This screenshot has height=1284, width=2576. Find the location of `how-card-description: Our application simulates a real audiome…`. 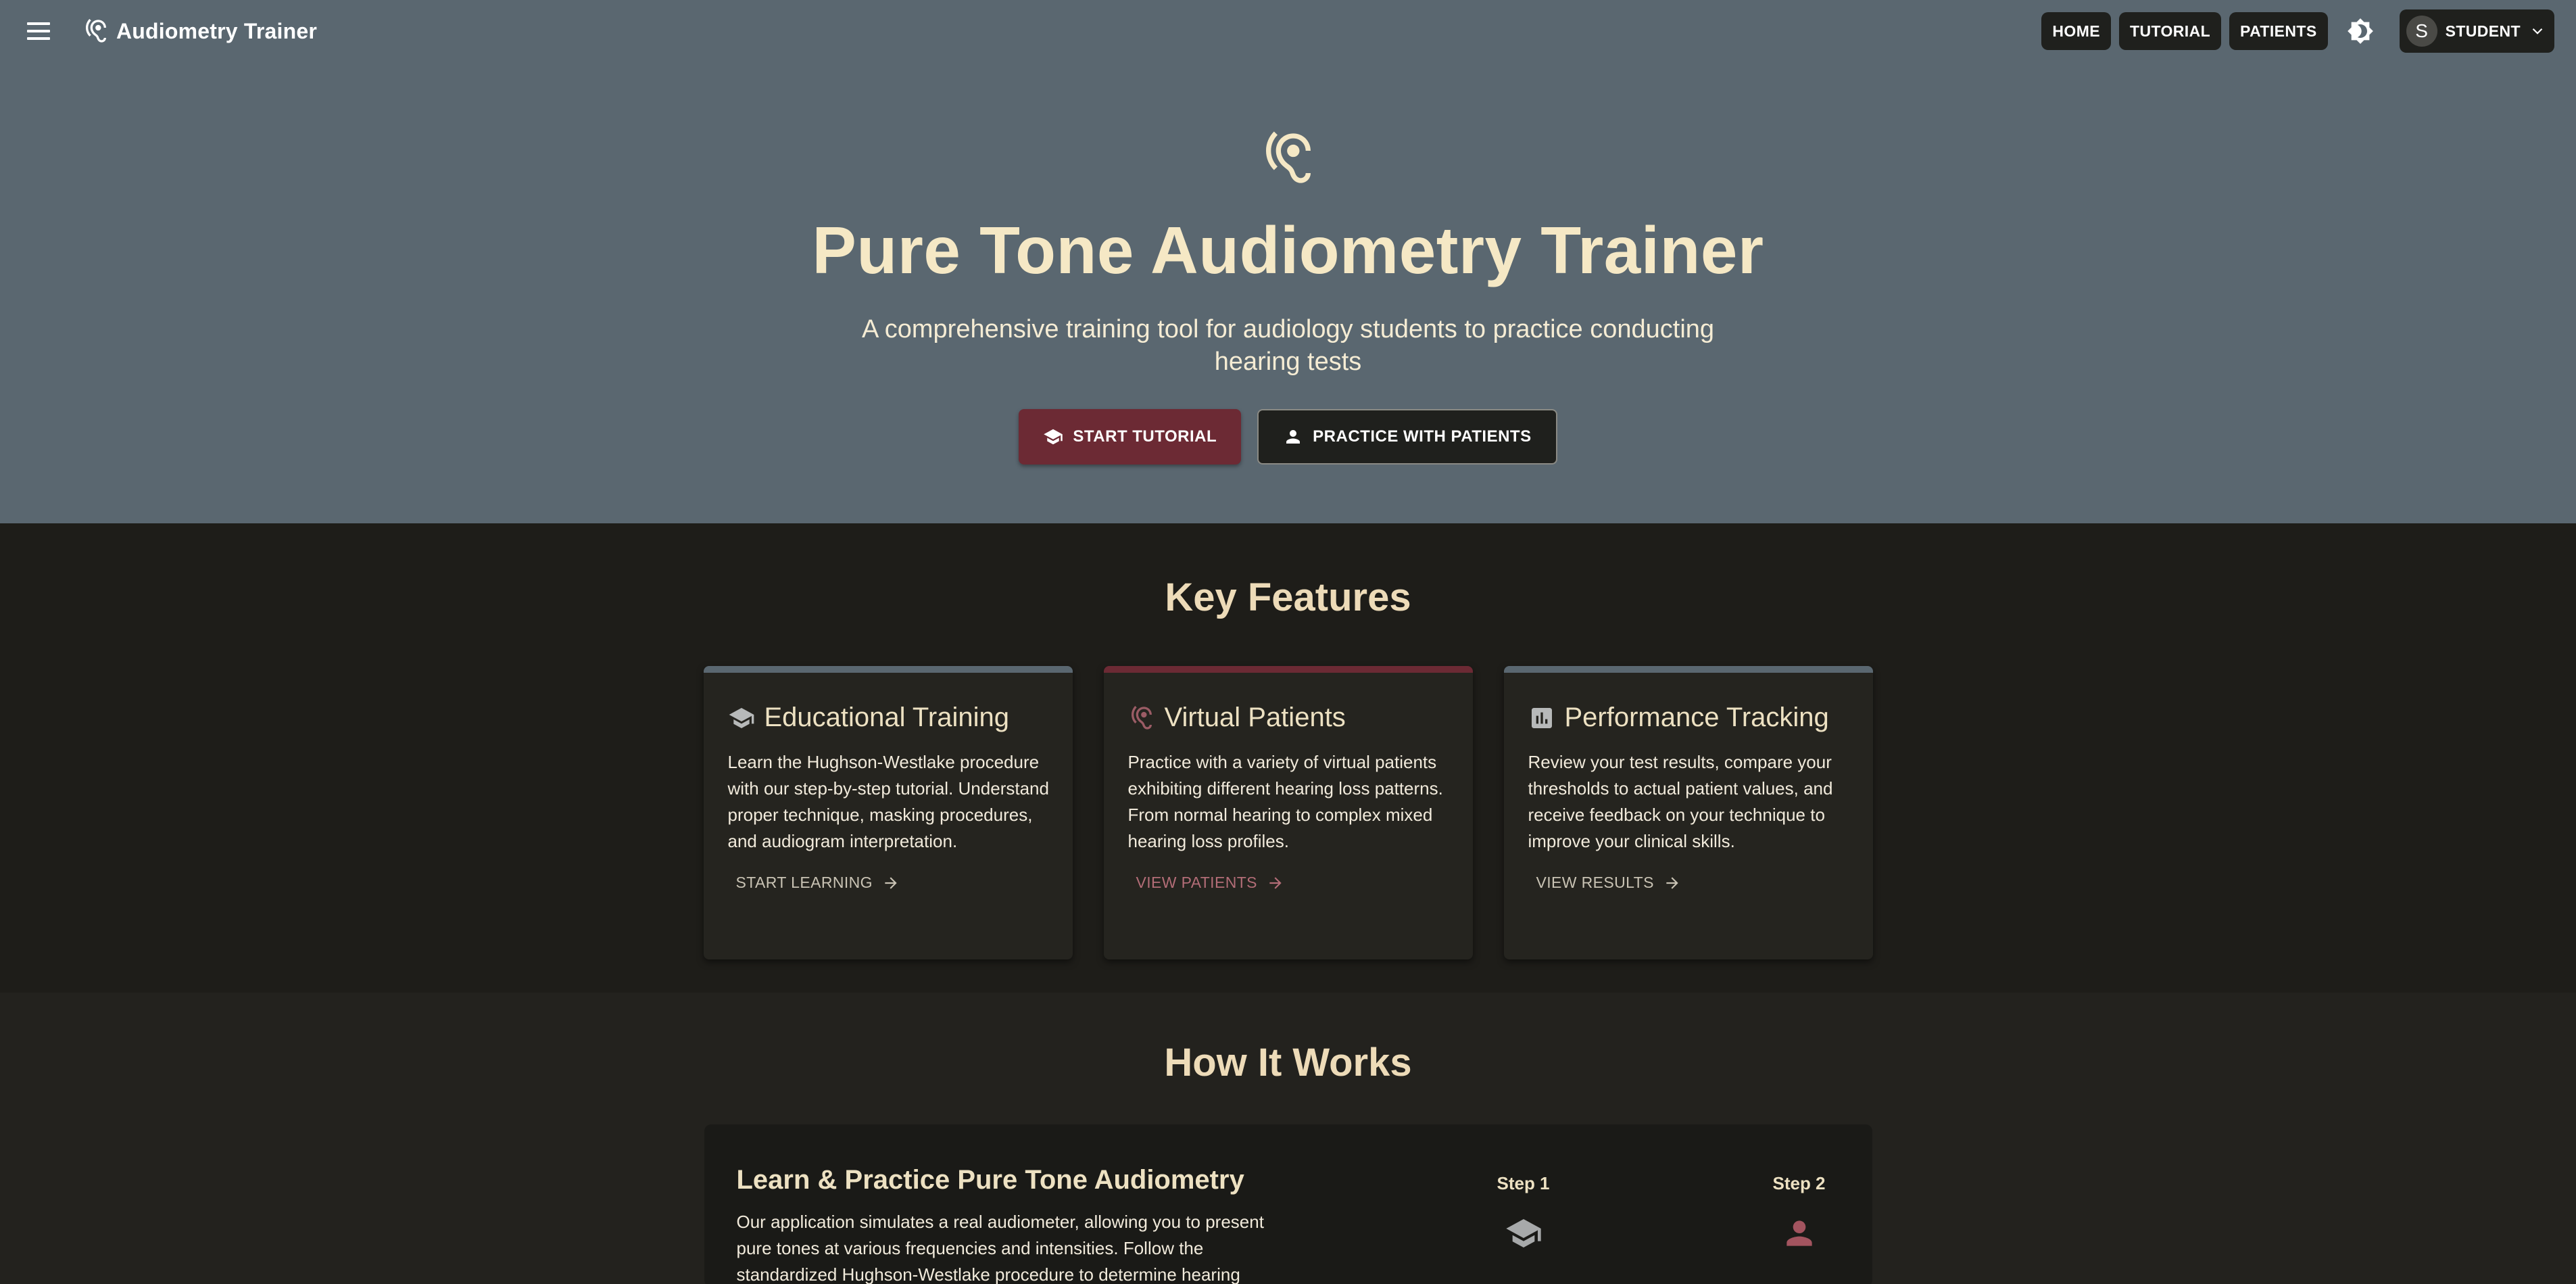

how-card-description: Our application simulates a real audiome… is located at coordinates (1000, 1248).